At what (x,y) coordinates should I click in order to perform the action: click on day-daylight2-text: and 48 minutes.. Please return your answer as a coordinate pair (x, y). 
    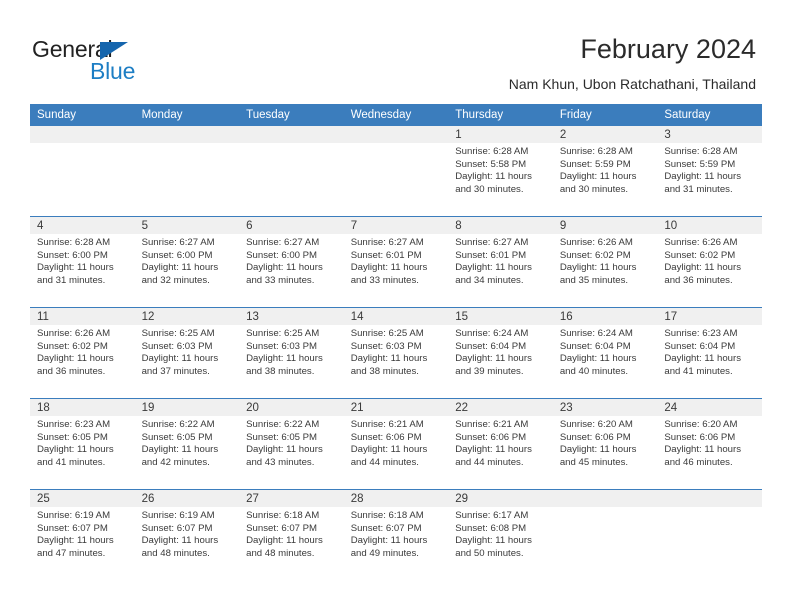
    Looking at the image, I should click on (280, 553).